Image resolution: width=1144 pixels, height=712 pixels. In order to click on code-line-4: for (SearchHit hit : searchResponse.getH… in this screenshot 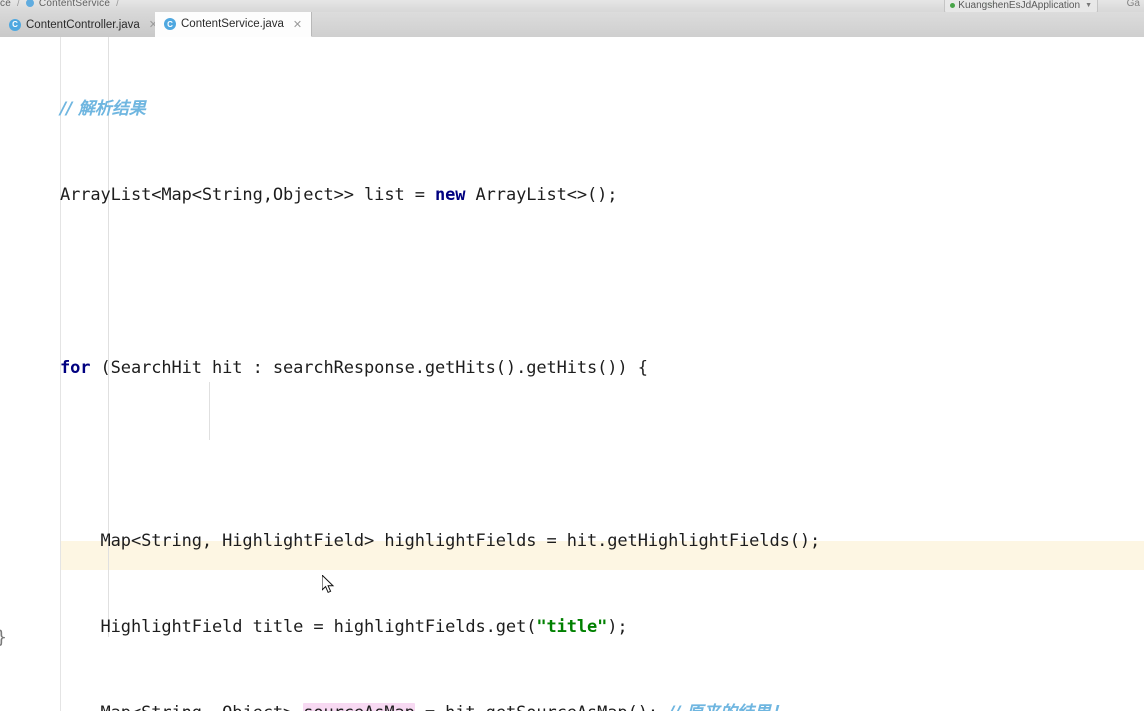, I will do `click(440, 368)`.